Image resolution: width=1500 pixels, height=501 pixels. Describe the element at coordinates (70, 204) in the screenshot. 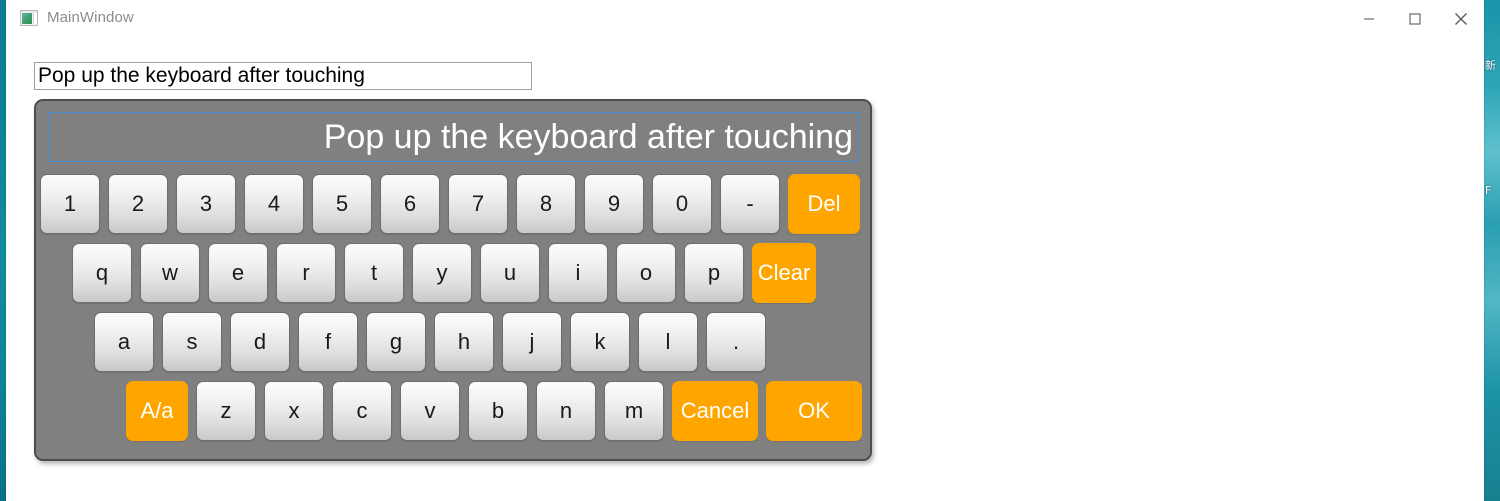

I see `key-1: 1` at that location.